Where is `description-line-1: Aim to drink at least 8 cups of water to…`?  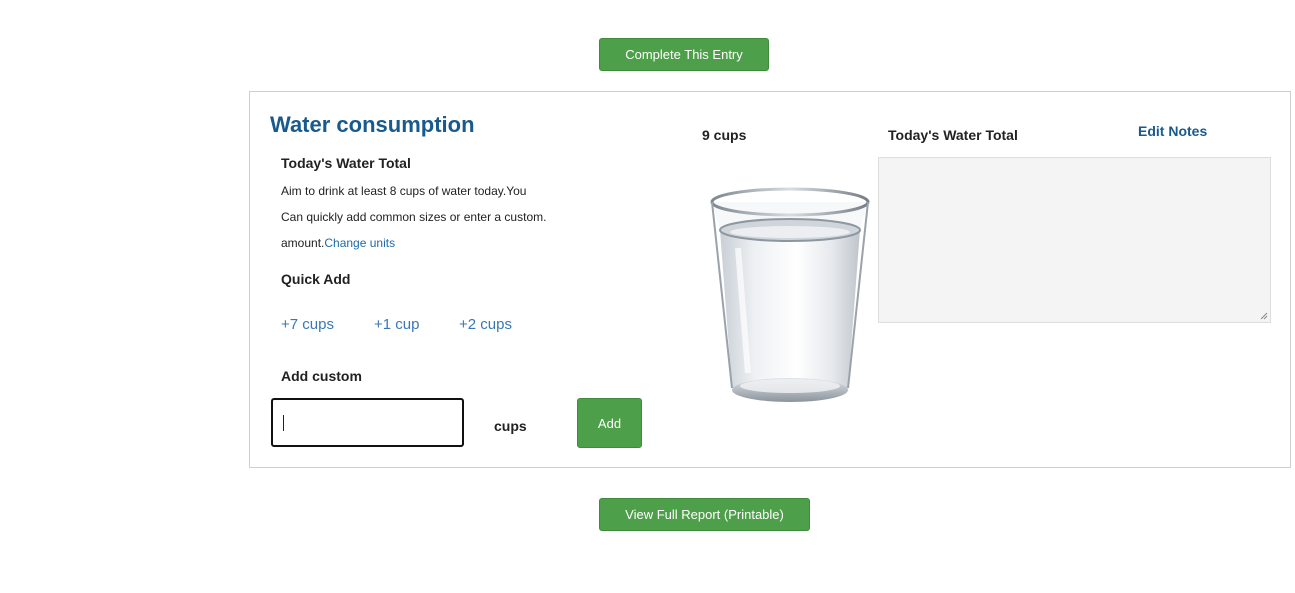
description-line-1: Aim to drink at least 8 cups of water to… is located at coordinates (404, 191).